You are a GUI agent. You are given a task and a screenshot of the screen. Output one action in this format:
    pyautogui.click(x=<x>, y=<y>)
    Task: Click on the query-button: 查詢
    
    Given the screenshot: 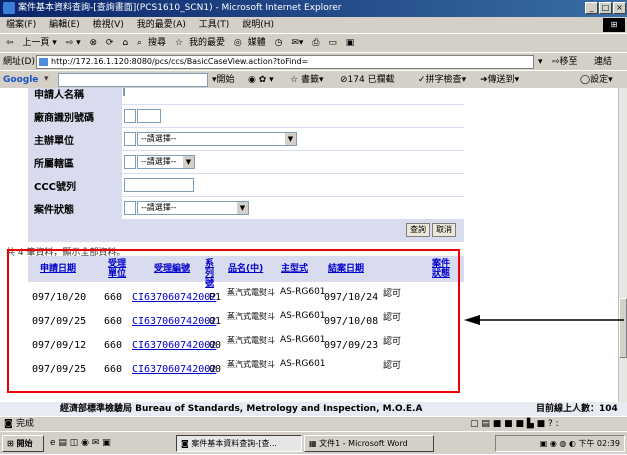 What is the action you would take?
    pyautogui.click(x=418, y=230)
    